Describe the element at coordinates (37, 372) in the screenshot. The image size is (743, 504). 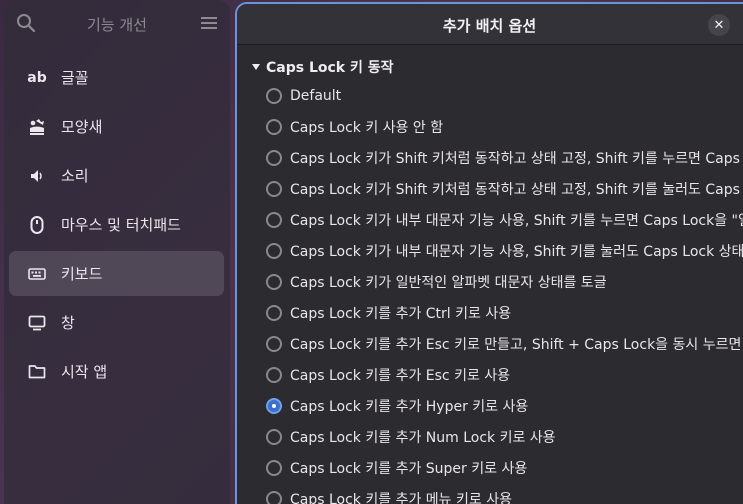
I see `folder-icon` at that location.